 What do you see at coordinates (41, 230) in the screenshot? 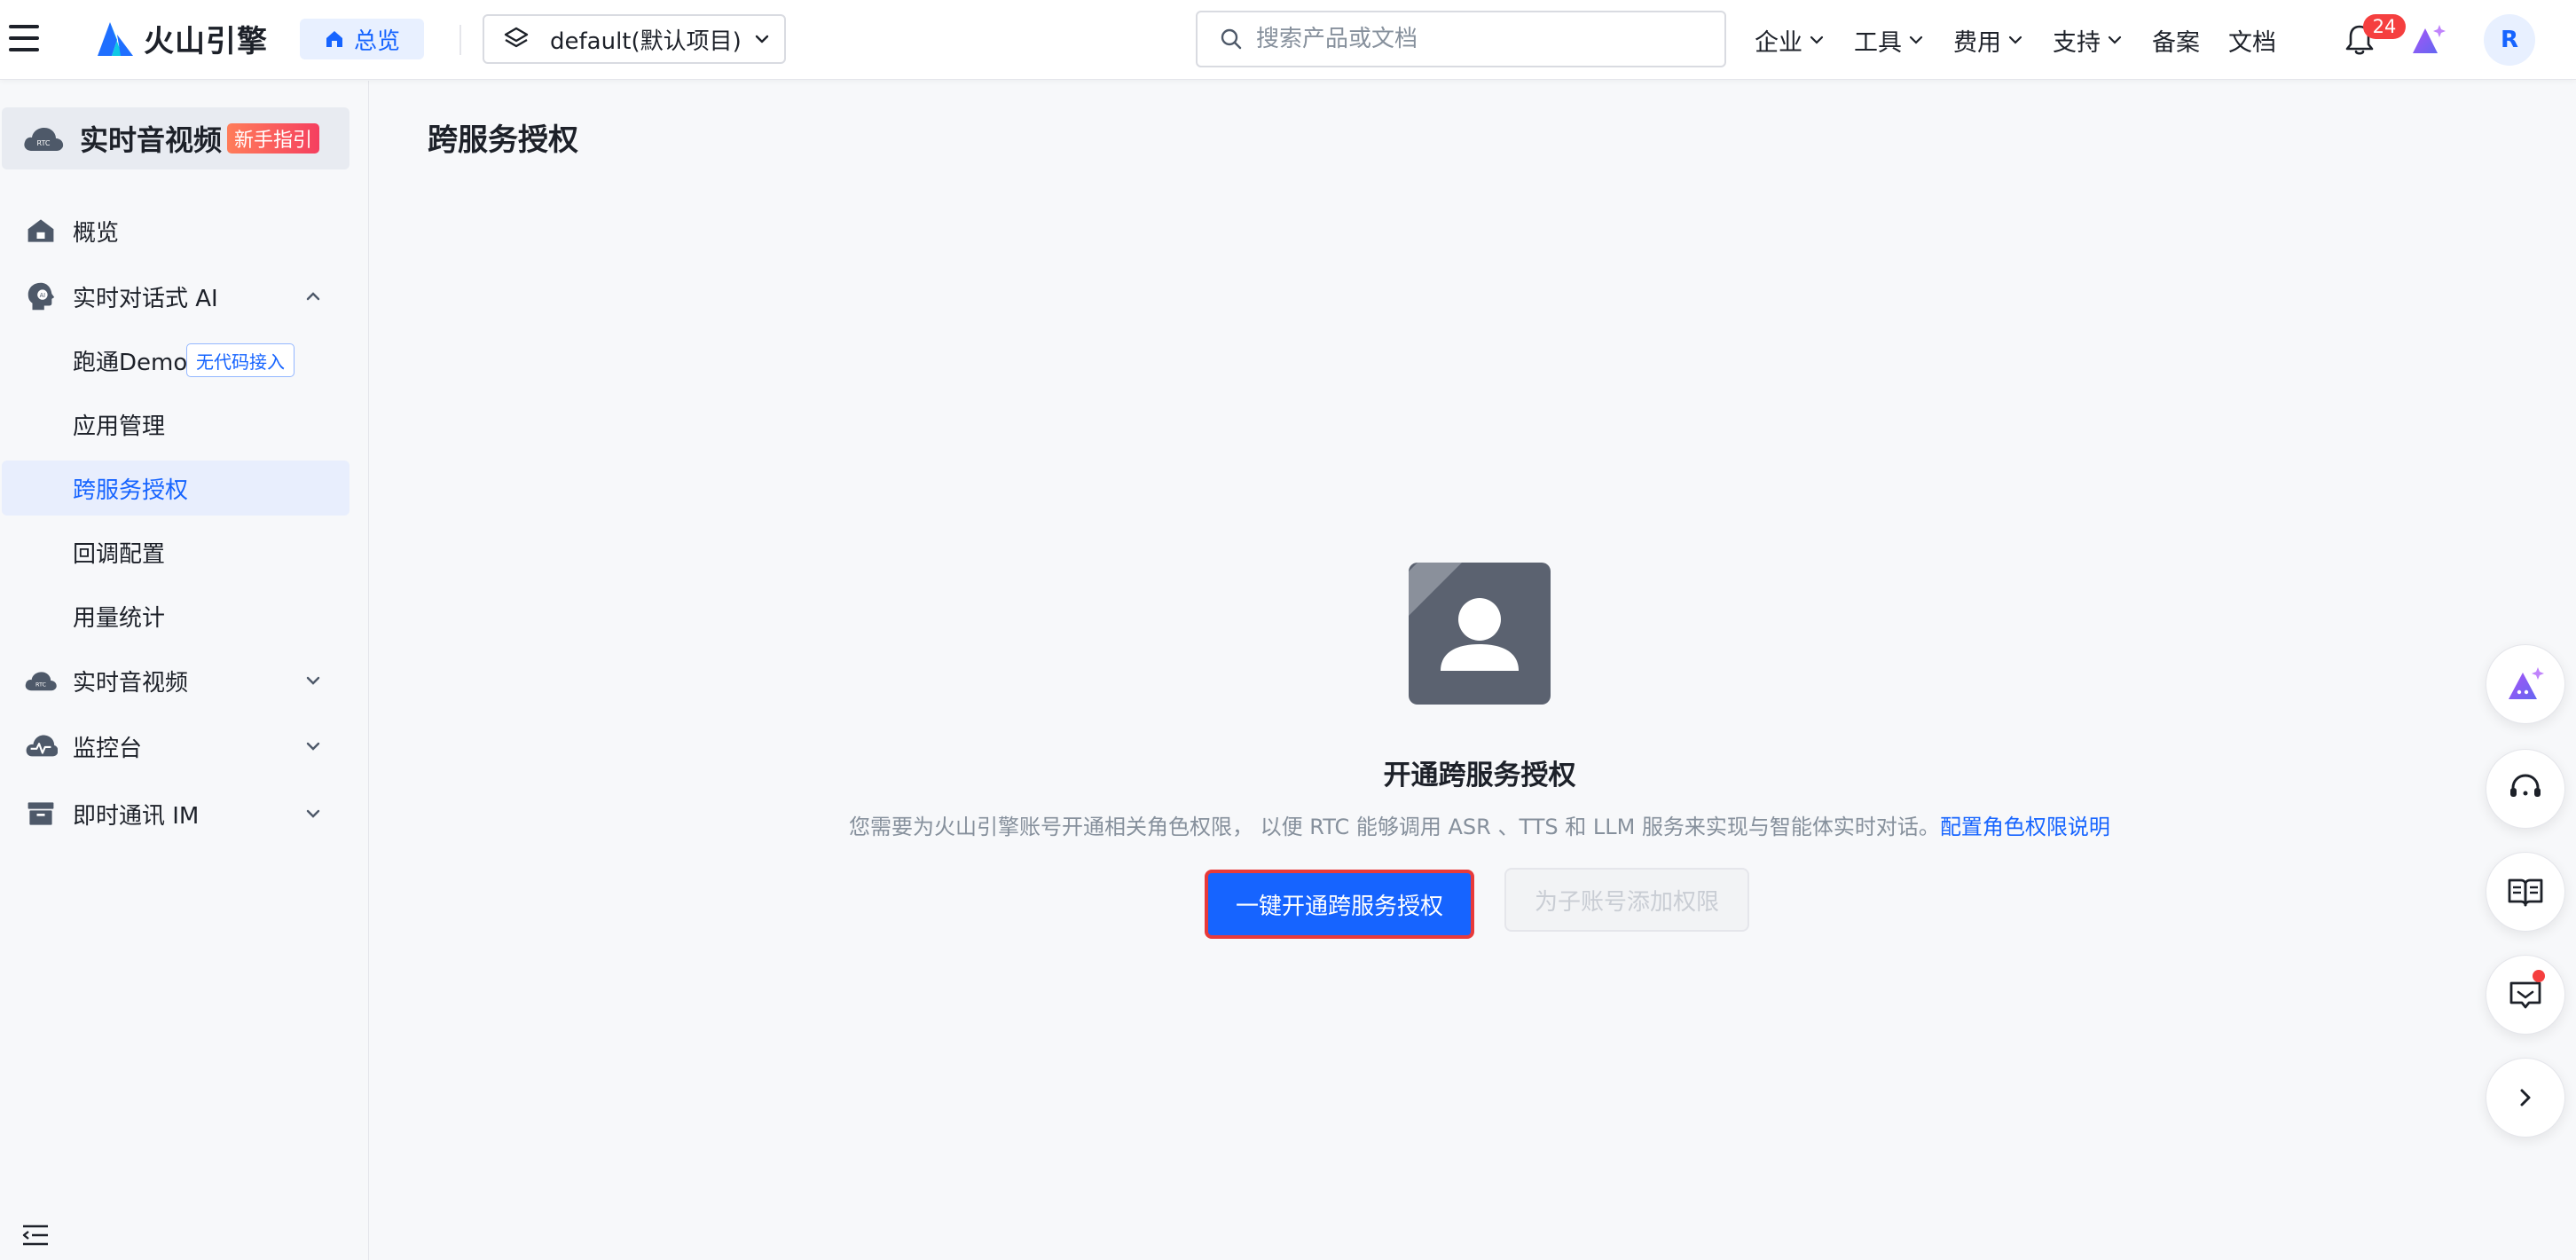
I see `house-icon` at bounding box center [41, 230].